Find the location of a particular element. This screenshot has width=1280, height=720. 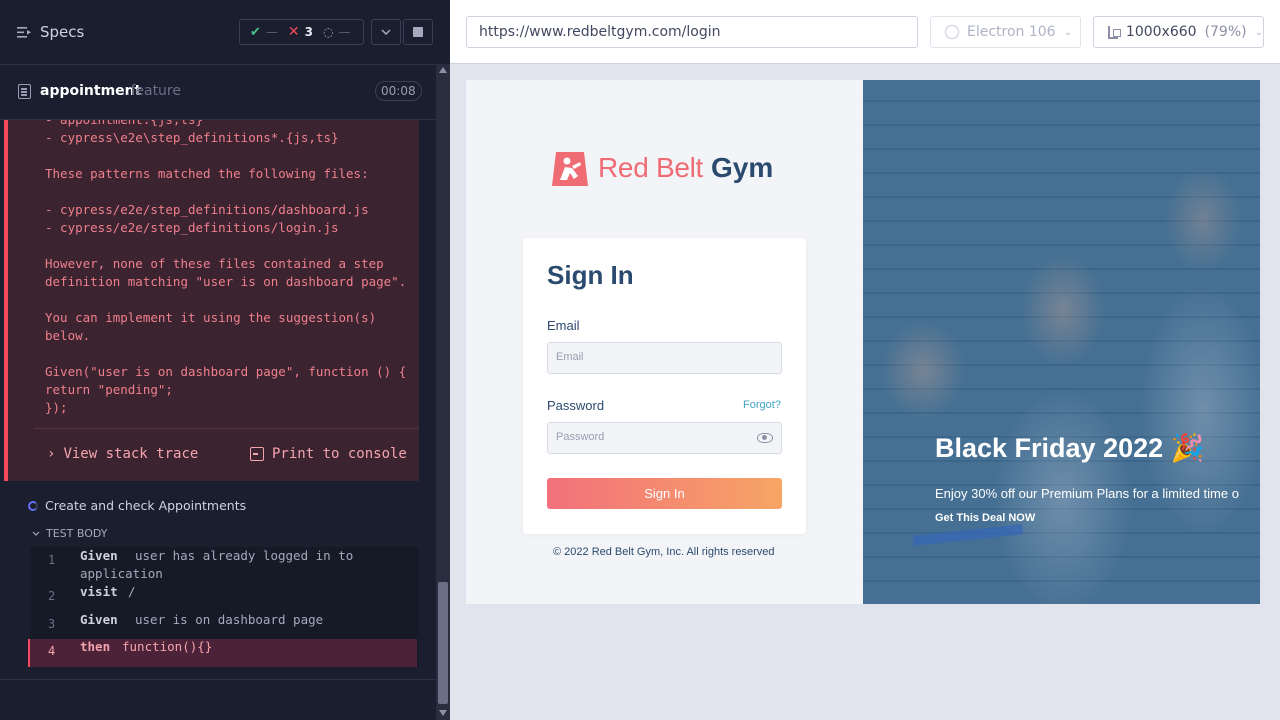

failed-stat: ✕ 3 is located at coordinates (295, 32).